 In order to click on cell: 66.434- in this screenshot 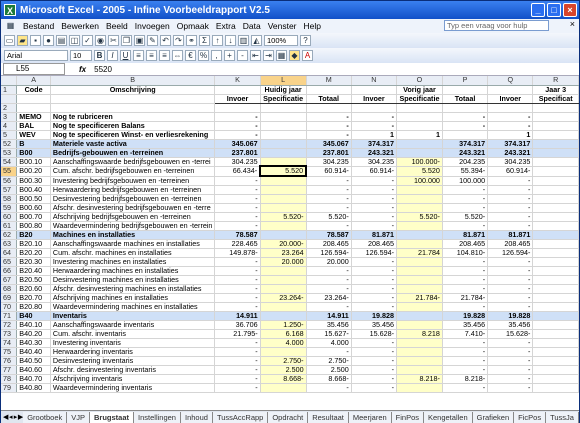, I will do `click(237, 171)`.